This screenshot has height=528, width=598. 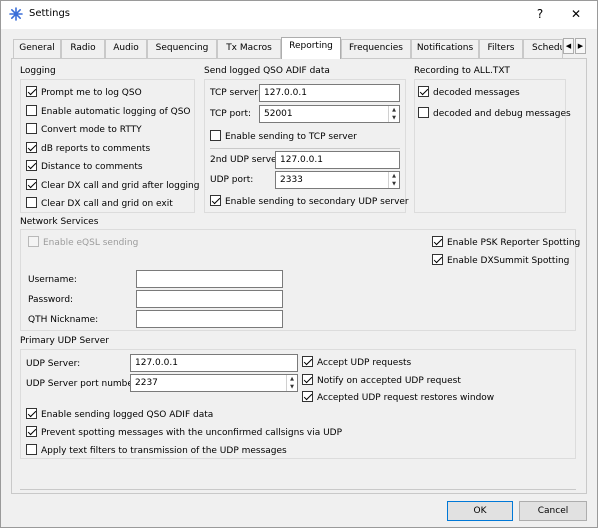 What do you see at coordinates (214, 363) in the screenshot?
I see `udp-server-field: 127.0.0.1` at bounding box center [214, 363].